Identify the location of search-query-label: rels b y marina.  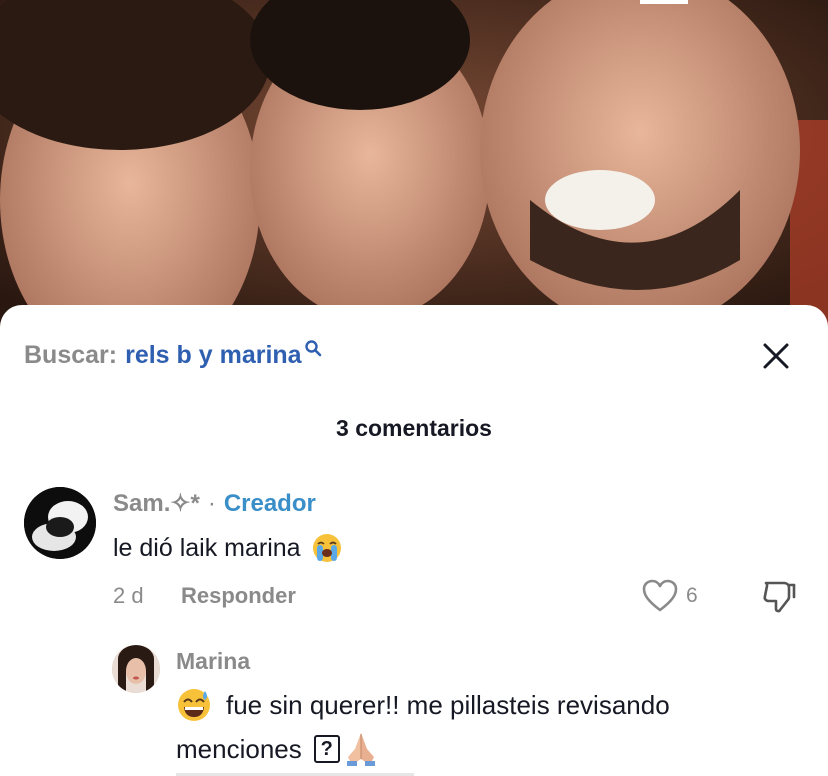
(213, 355).